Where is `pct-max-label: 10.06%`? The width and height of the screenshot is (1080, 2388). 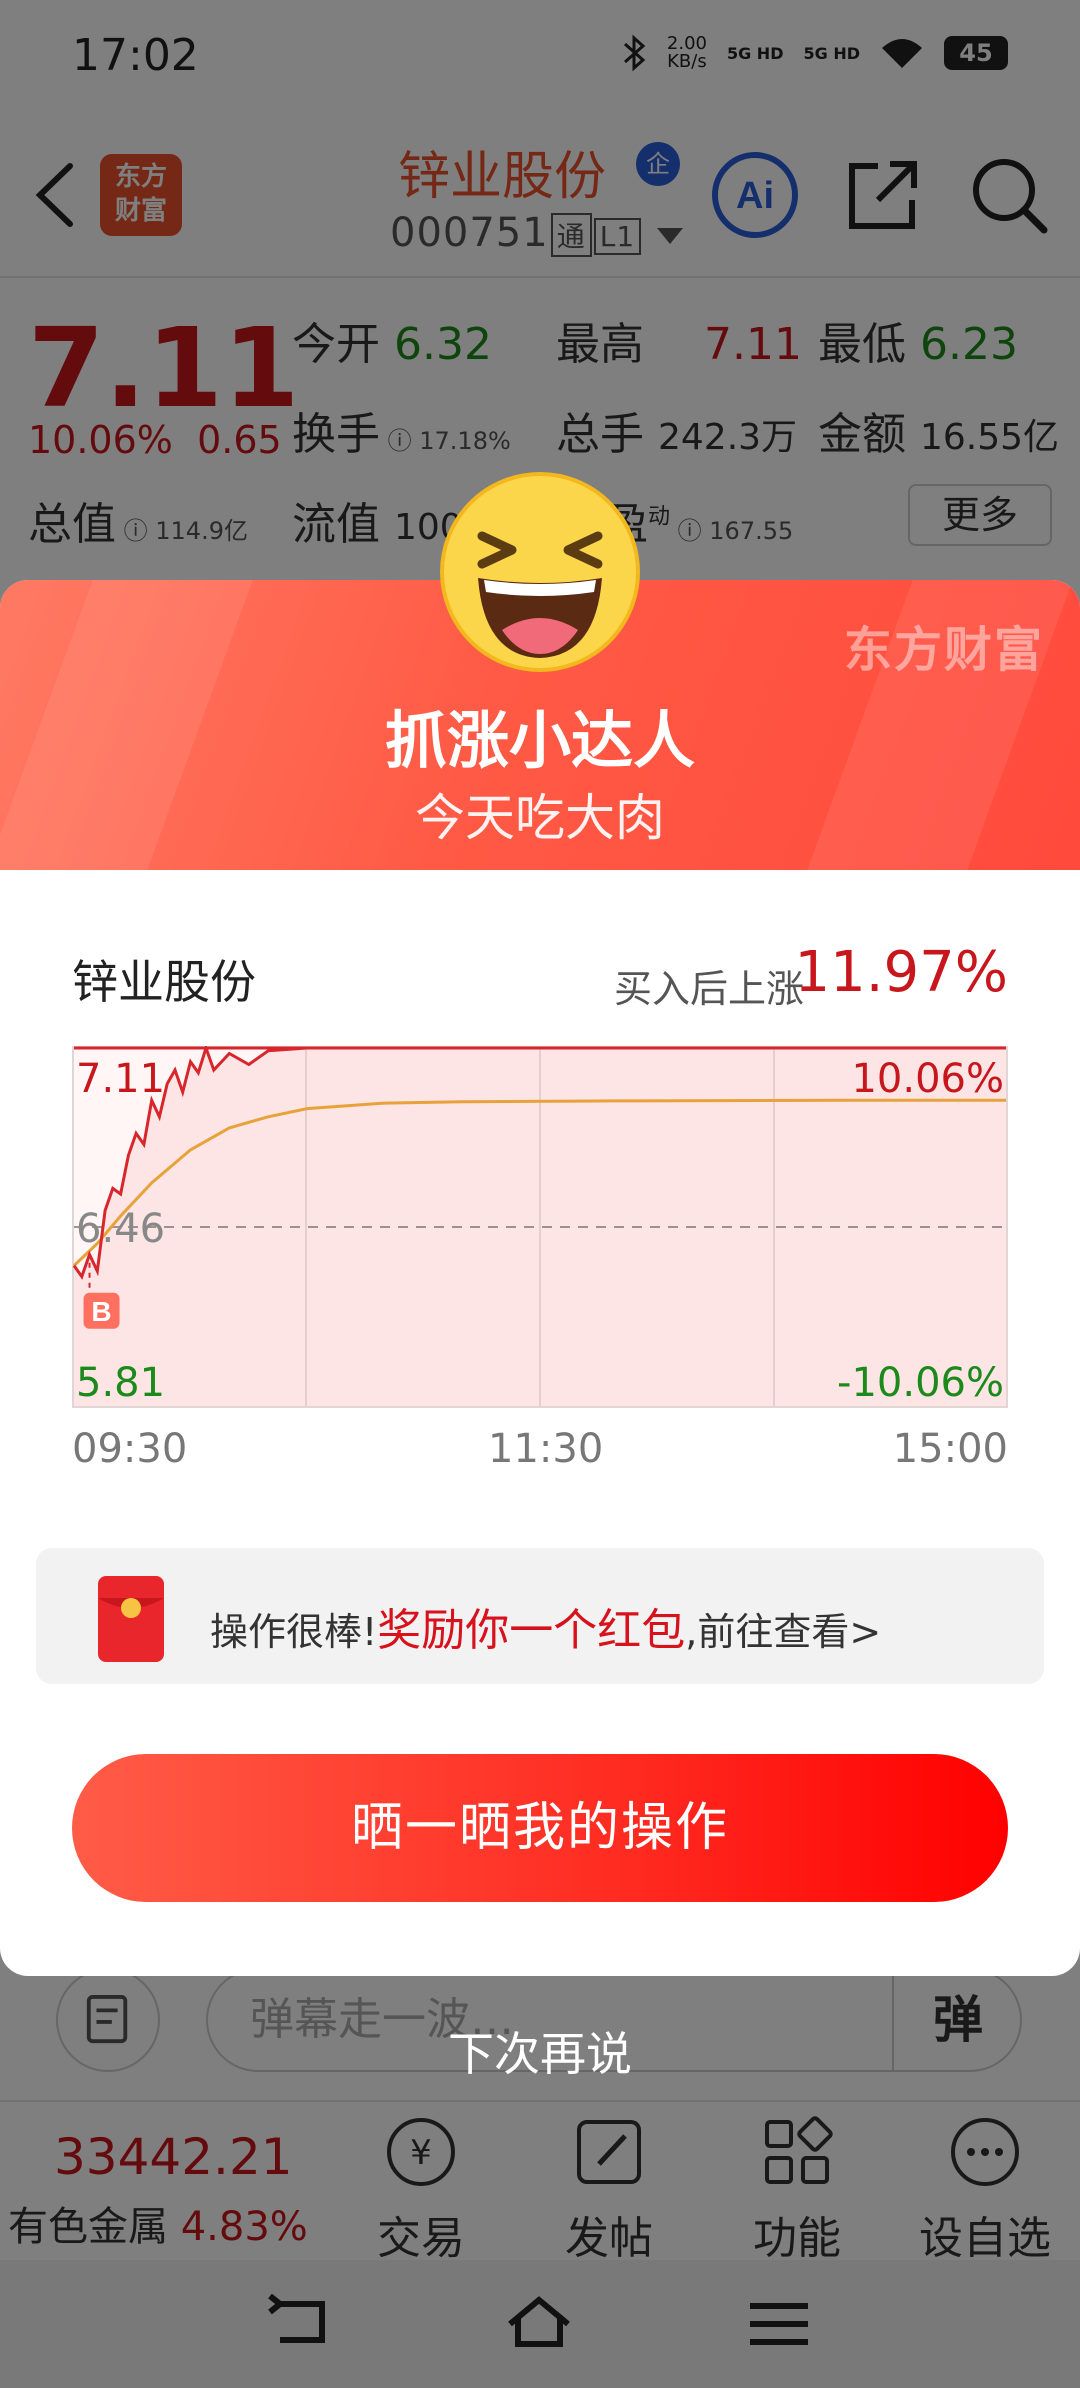
pct-max-label: 10.06% is located at coordinates (927, 1079).